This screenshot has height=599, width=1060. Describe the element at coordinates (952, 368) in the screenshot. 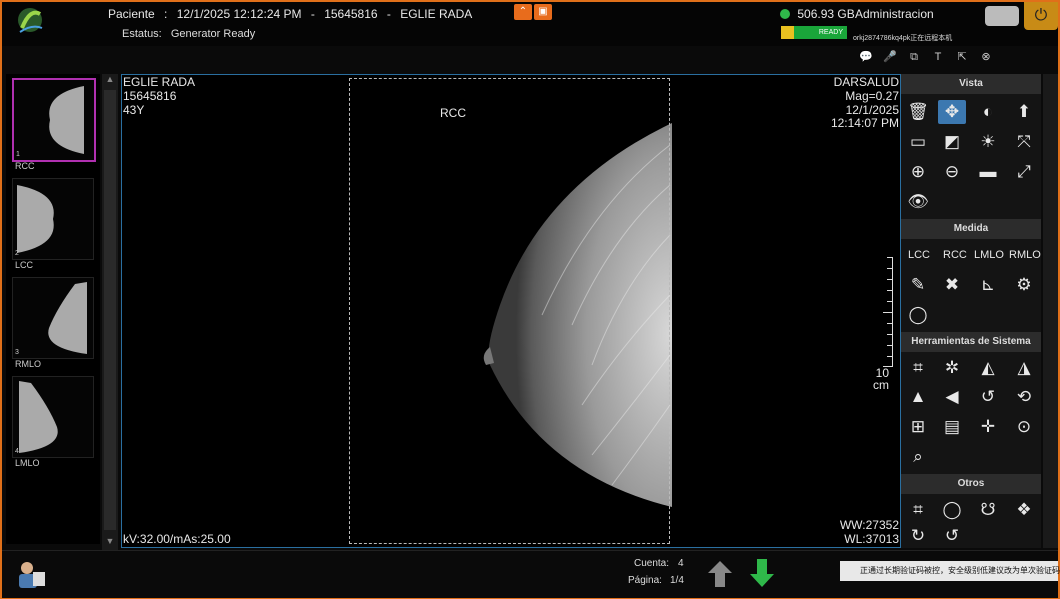

I see `sparkle-icon: ✲` at that location.